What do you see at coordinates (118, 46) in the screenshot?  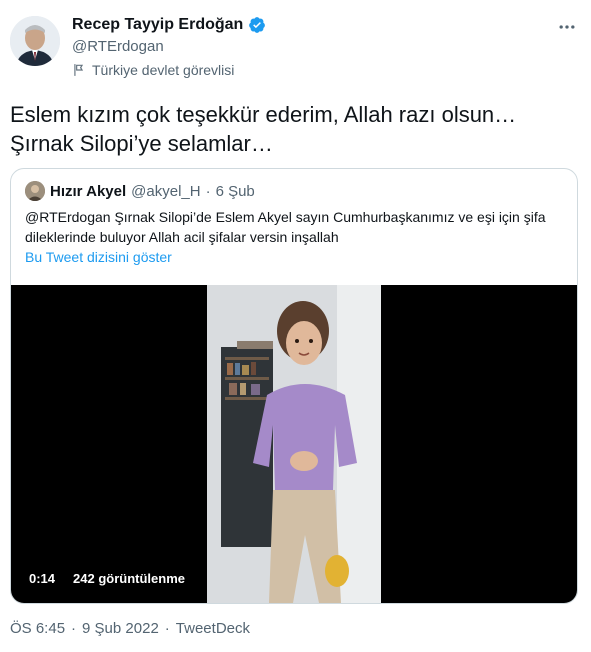 I see `author-handle: @RTErdogan` at bounding box center [118, 46].